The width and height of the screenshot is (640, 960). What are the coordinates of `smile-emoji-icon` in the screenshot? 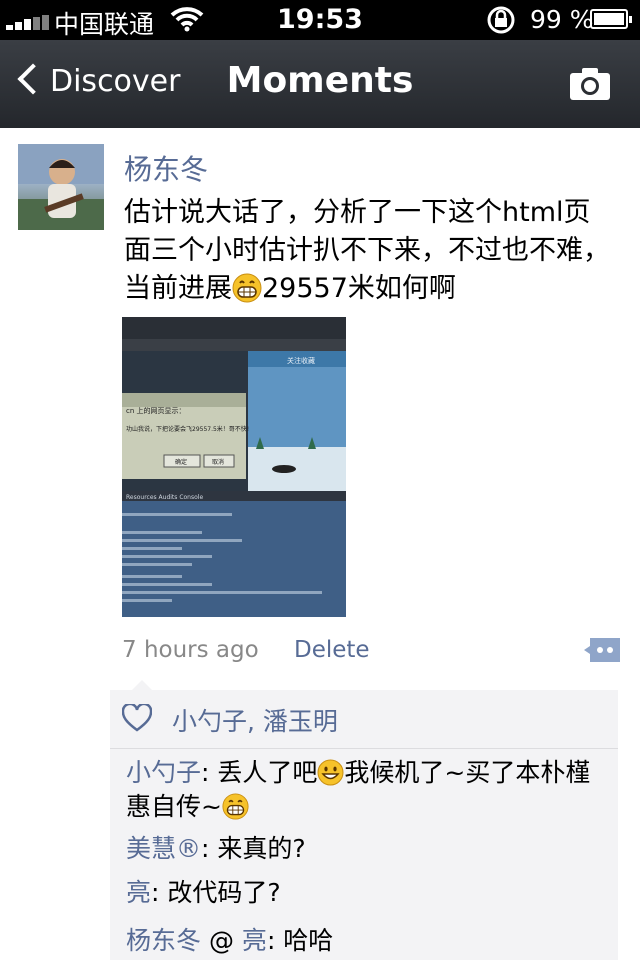 It's located at (330, 772).